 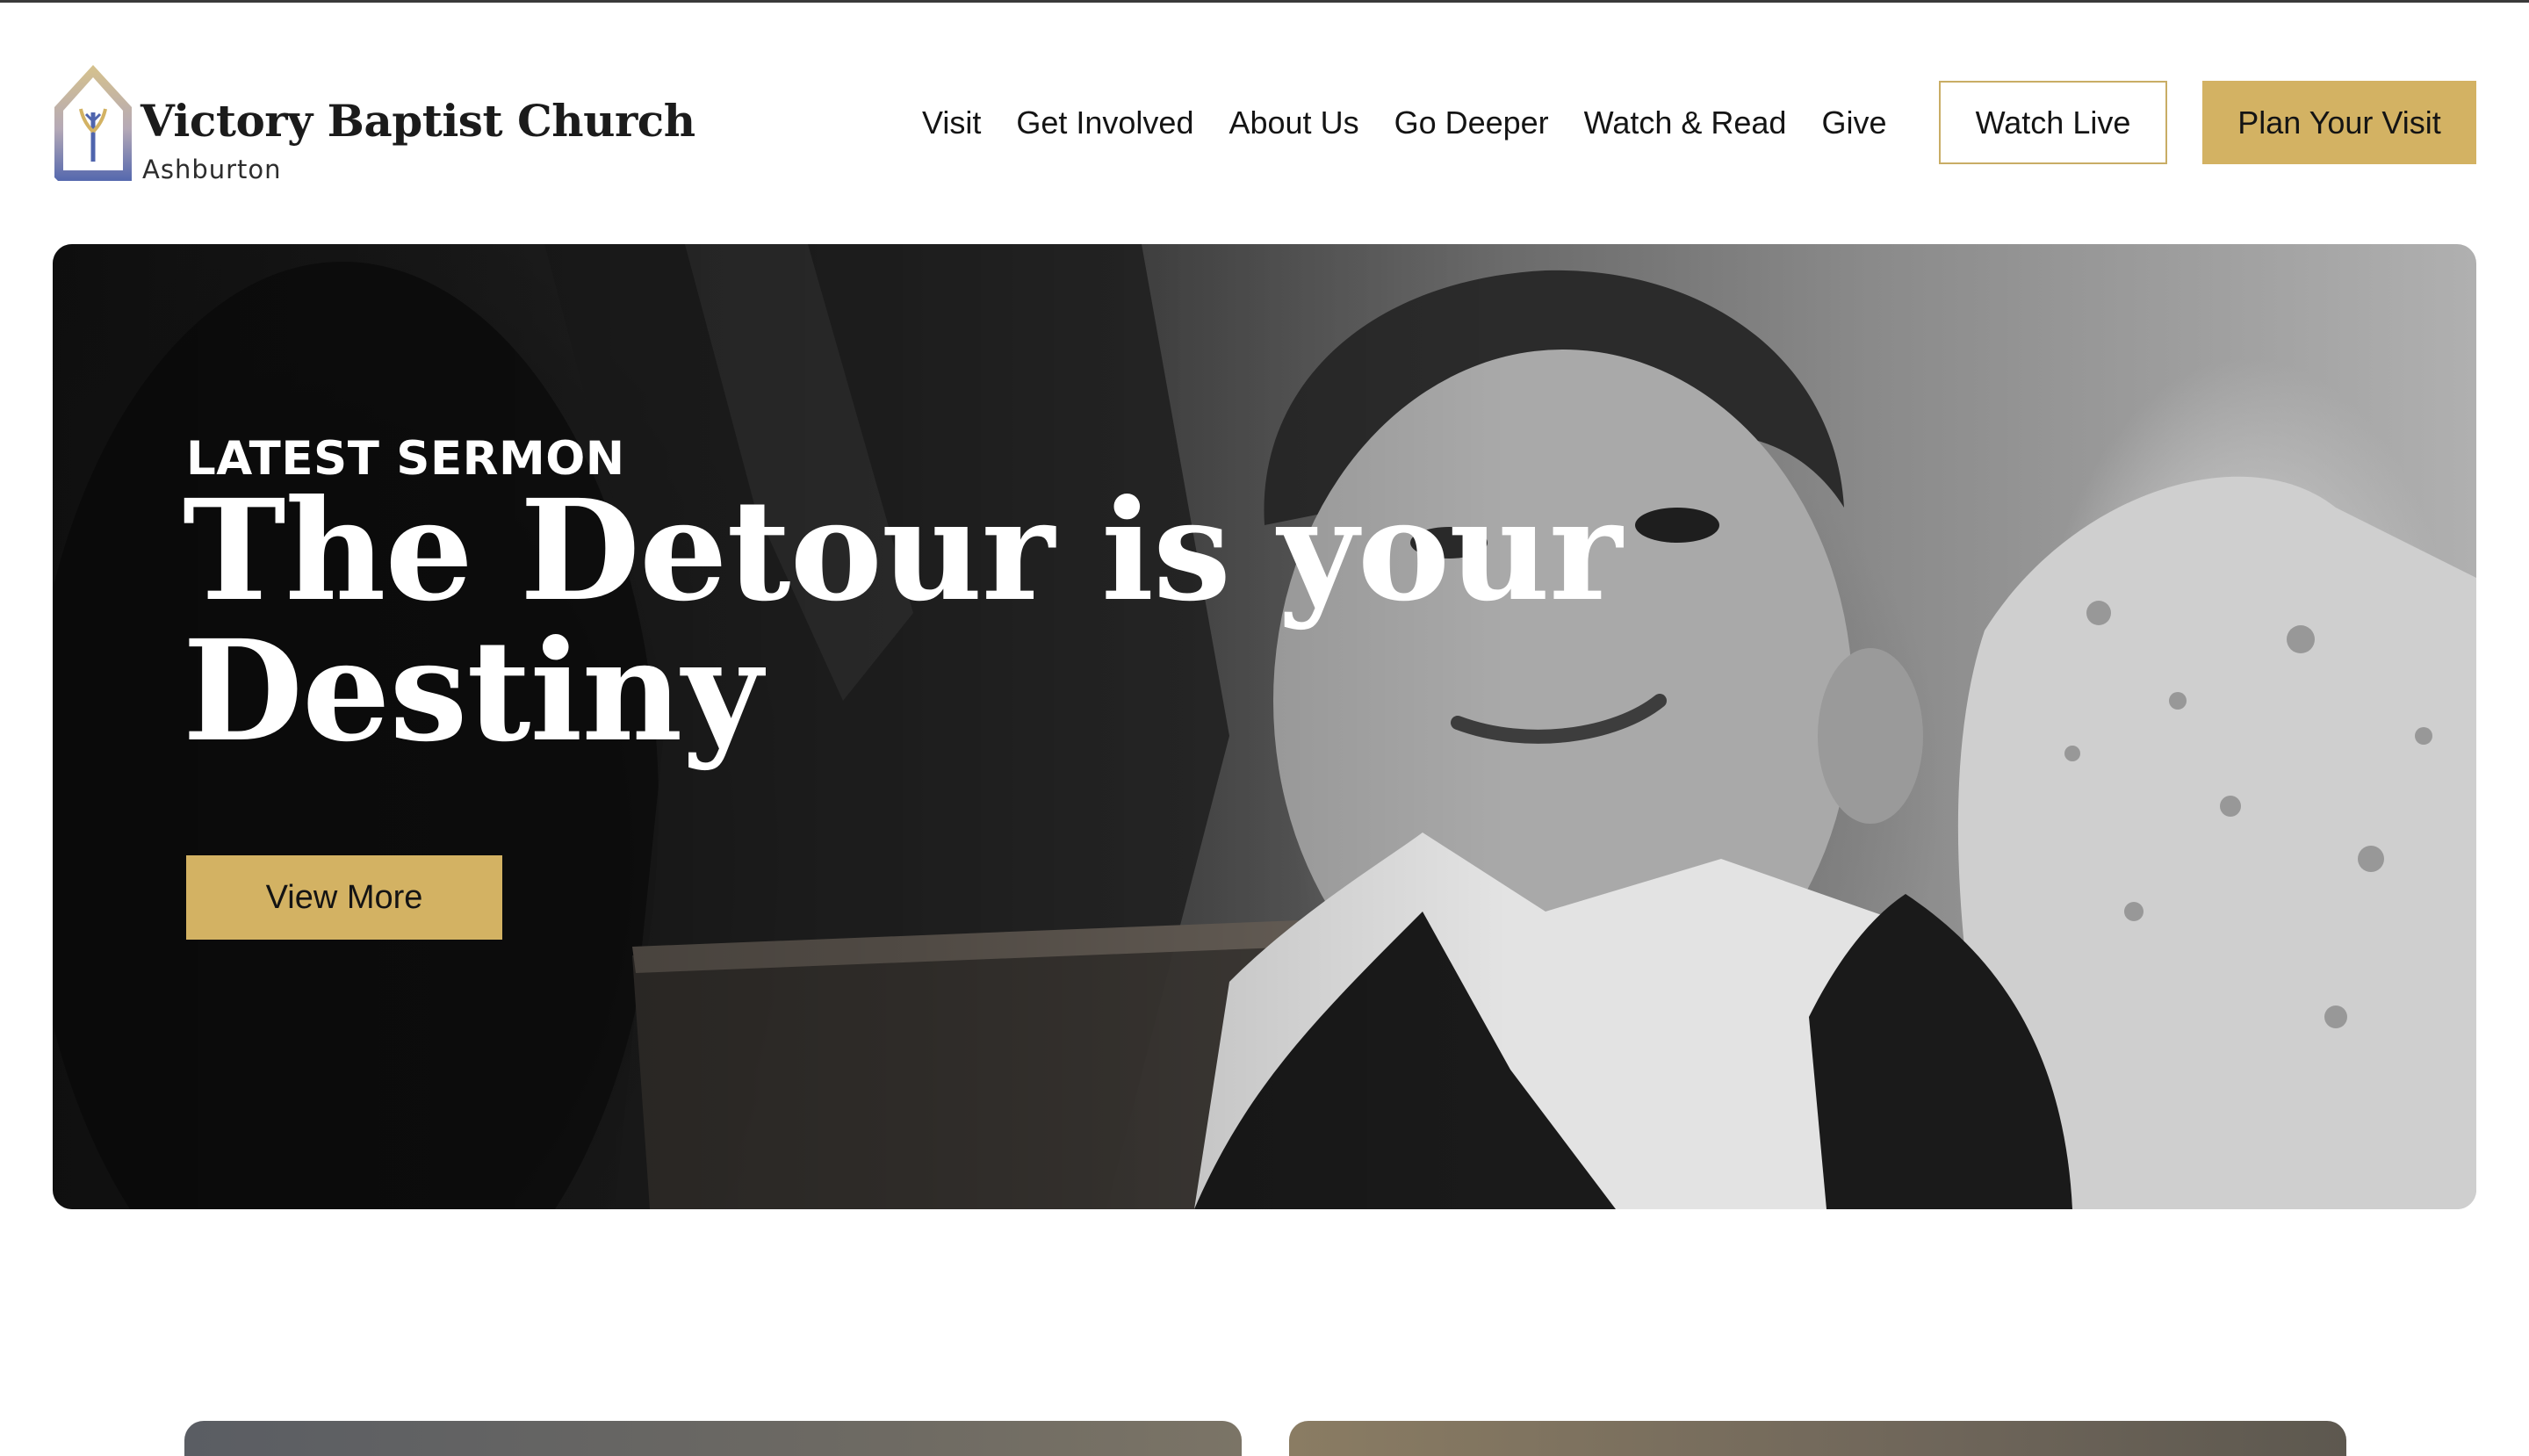 I want to click on site-logo: Victory Baptist Church Ashburton, so click(x=374, y=124).